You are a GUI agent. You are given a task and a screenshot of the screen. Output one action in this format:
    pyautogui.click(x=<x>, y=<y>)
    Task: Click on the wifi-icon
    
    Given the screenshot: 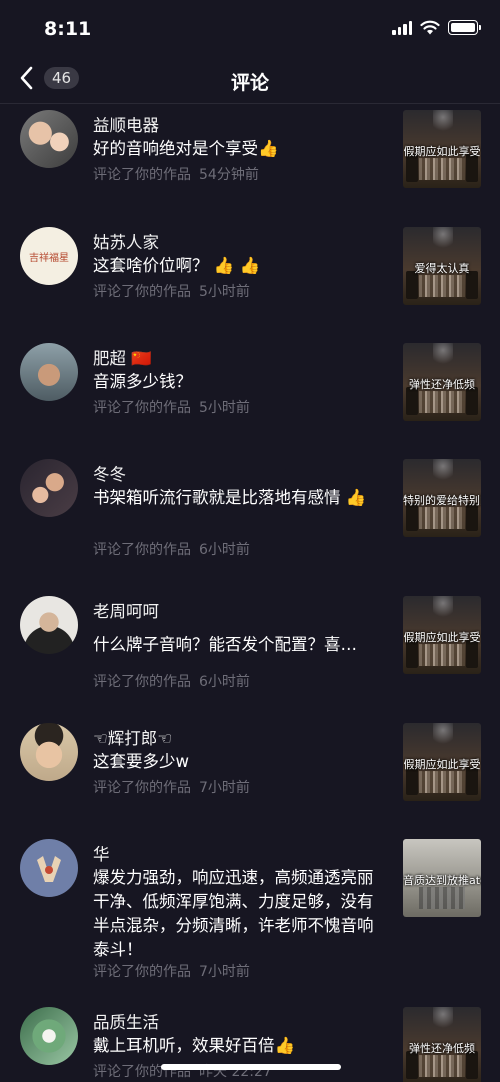 What is the action you would take?
    pyautogui.click(x=430, y=27)
    